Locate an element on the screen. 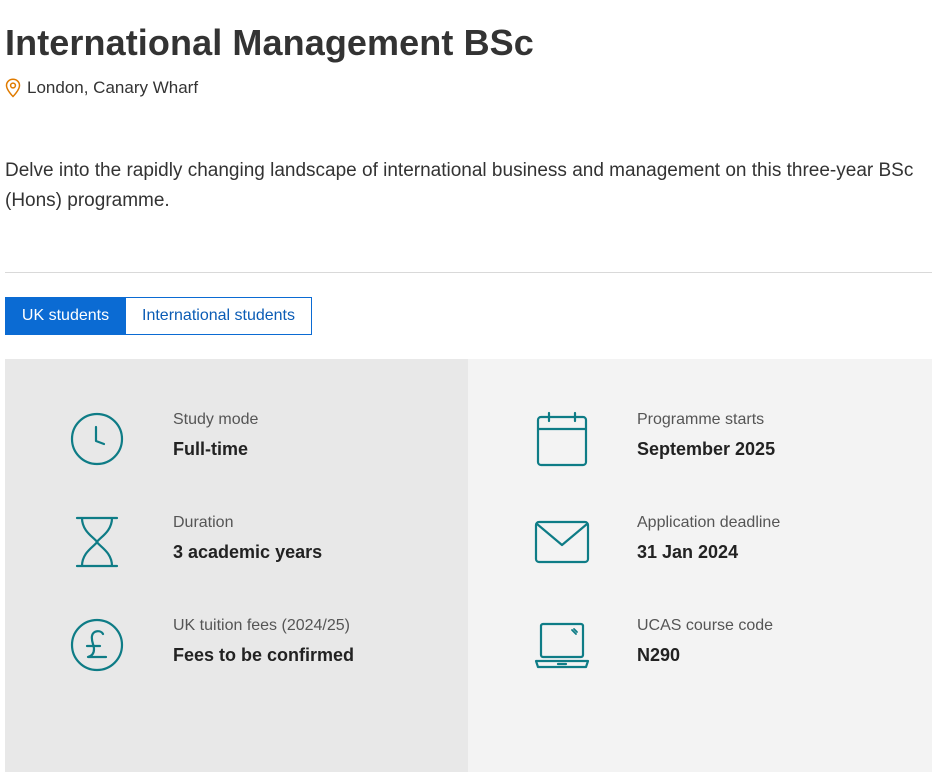  divider is located at coordinates (468, 272).